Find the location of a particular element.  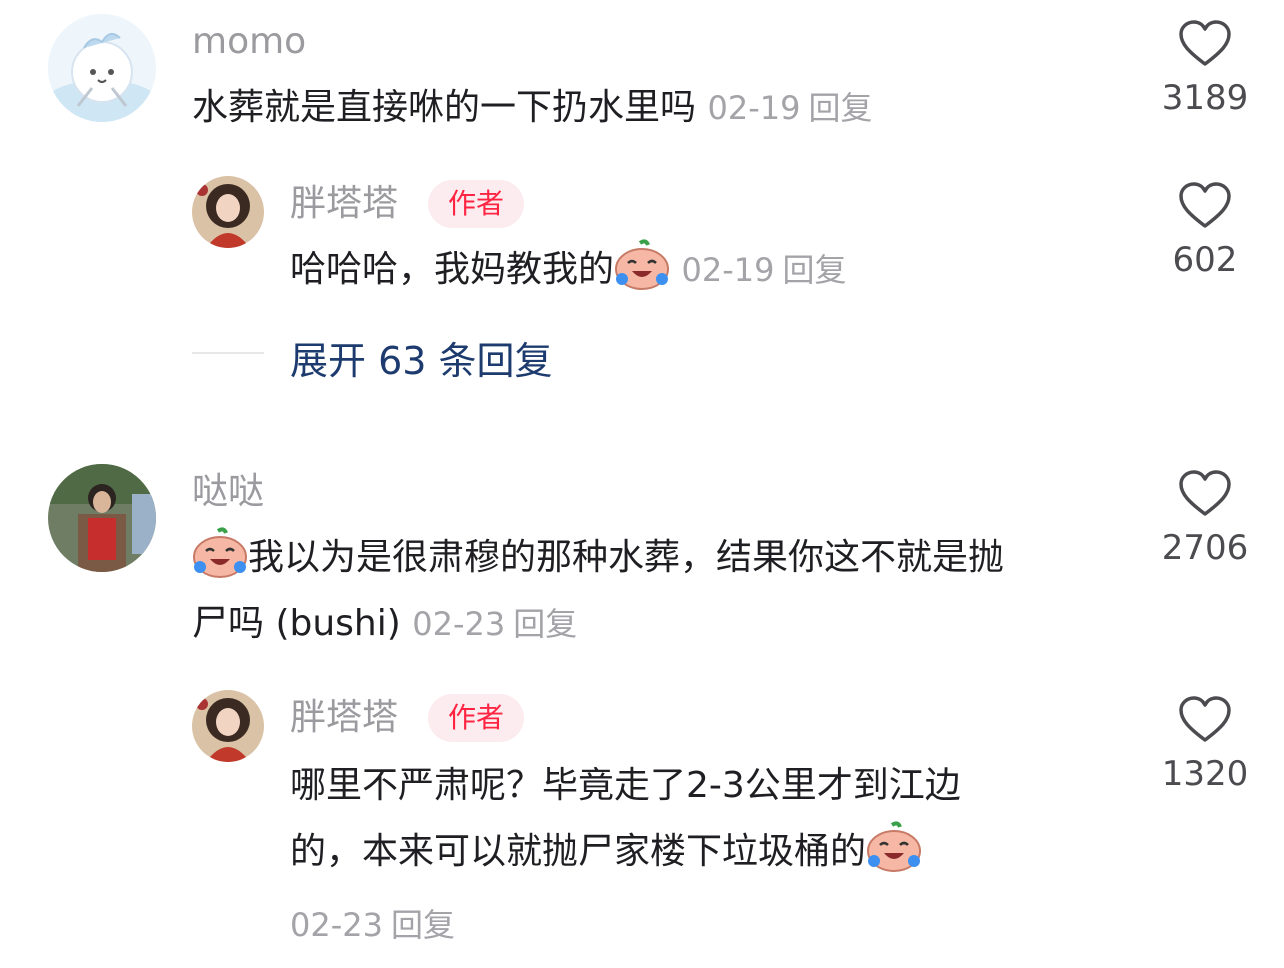

comment-username: momo is located at coordinates (249, 42).